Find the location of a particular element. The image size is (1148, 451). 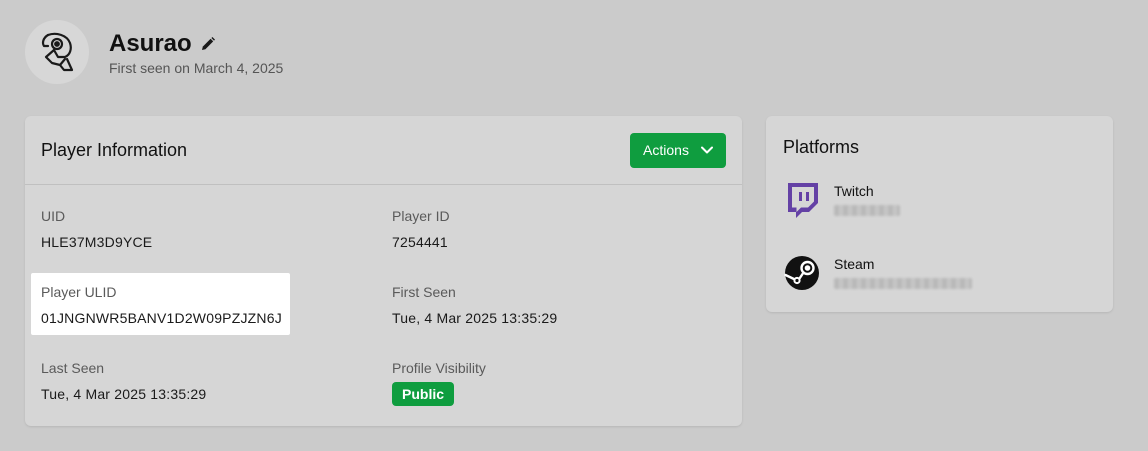

last-seen-label: Last Seen is located at coordinates (73, 368).